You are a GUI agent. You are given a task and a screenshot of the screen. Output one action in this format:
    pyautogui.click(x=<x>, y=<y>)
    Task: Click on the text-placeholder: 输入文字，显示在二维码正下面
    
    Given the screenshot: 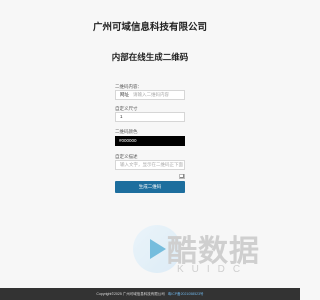 What is the action you would take?
    pyautogui.click(x=151, y=164)
    